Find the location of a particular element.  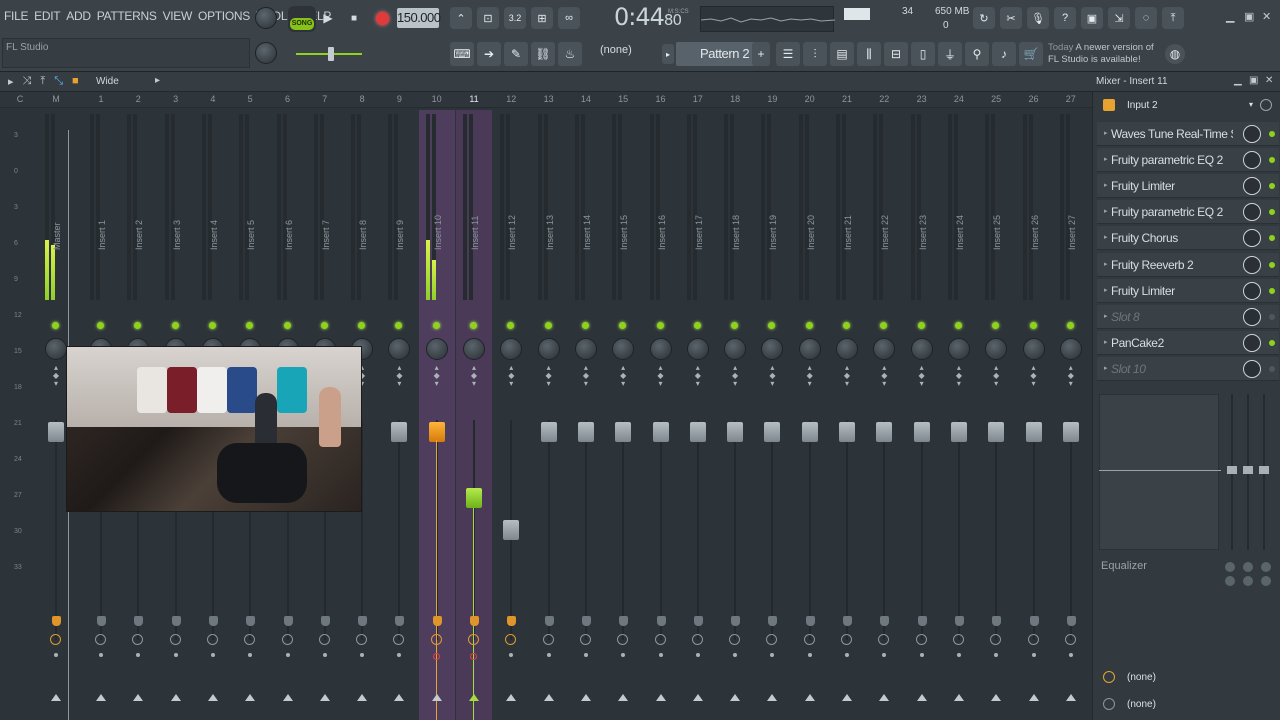

mixer-color-icon: ■ is located at coordinates (75, 81).